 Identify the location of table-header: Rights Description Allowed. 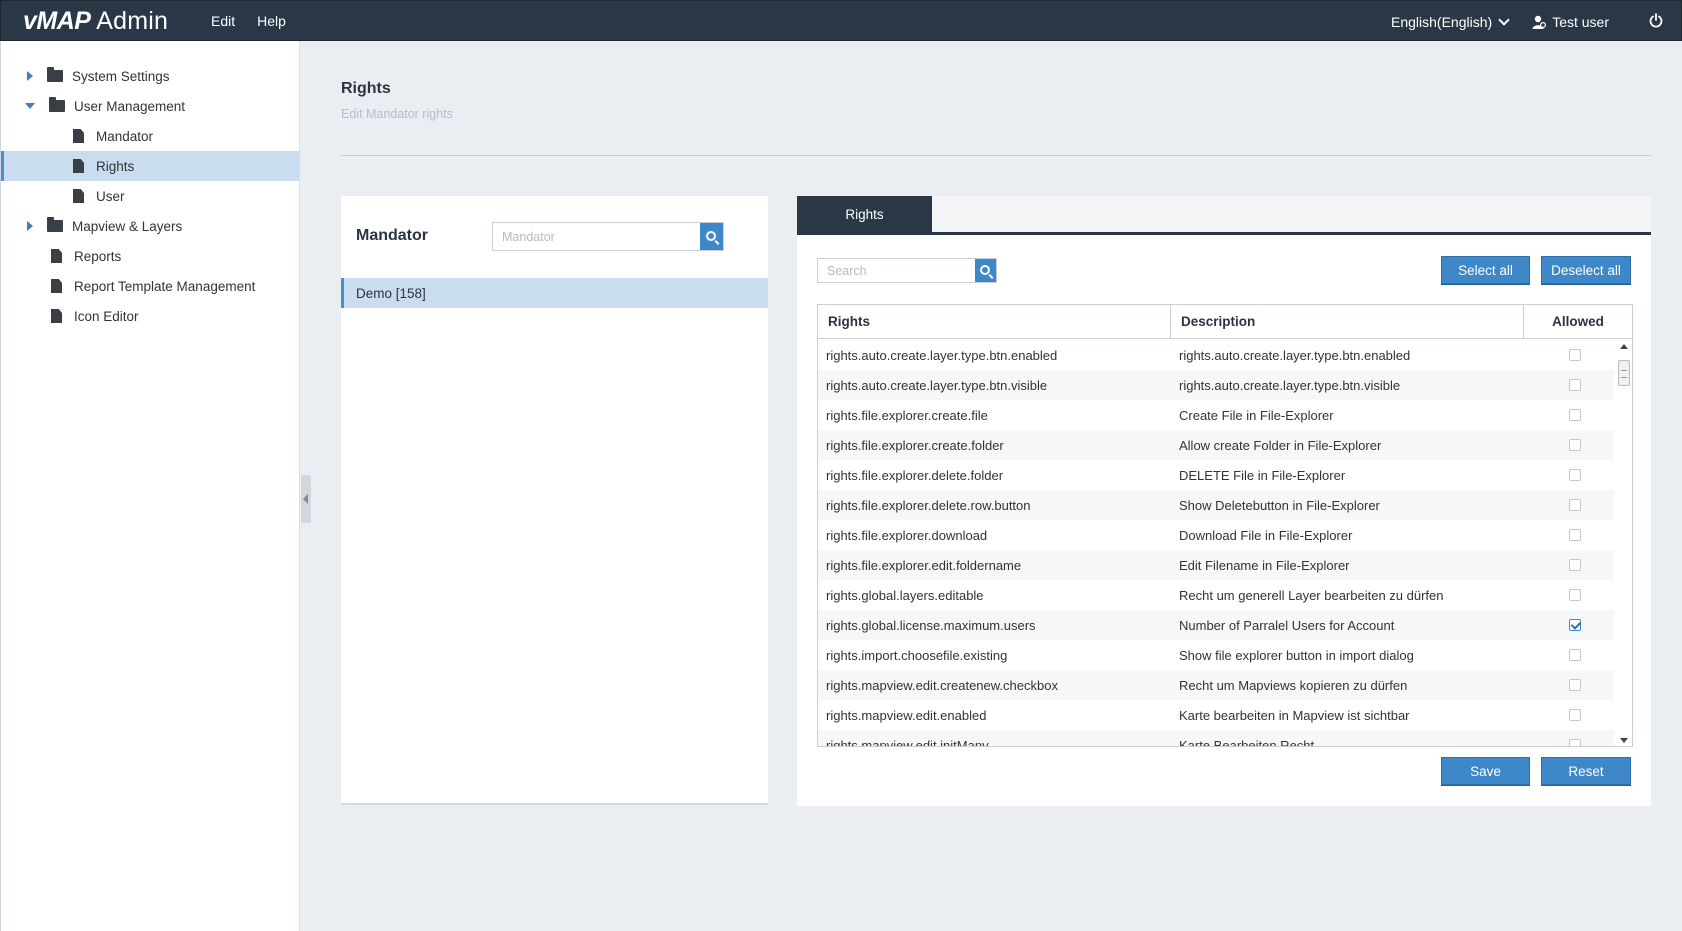
(1225, 322).